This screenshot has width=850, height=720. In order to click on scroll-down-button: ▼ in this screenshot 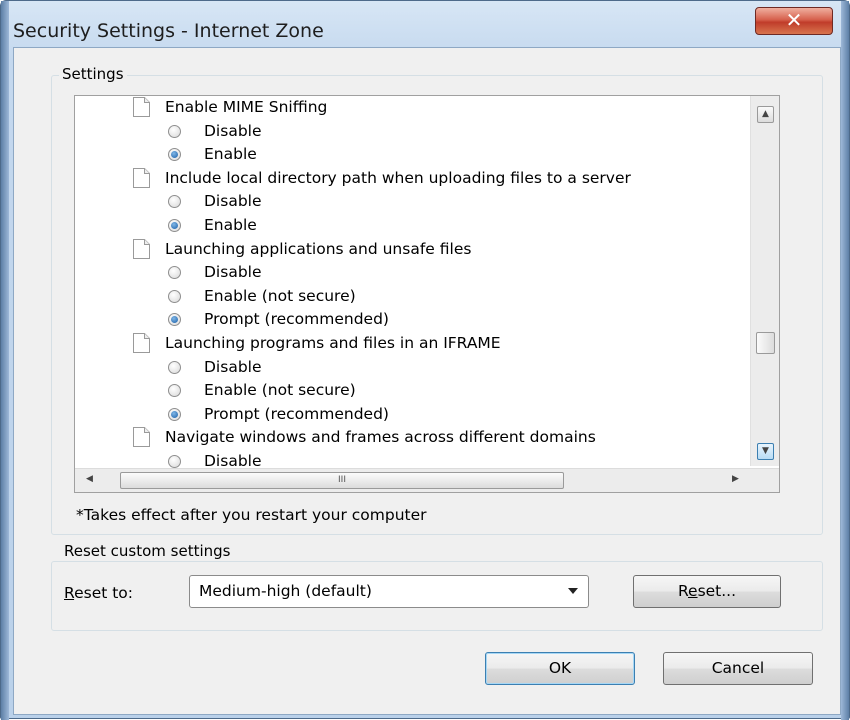, I will do `click(765, 451)`.